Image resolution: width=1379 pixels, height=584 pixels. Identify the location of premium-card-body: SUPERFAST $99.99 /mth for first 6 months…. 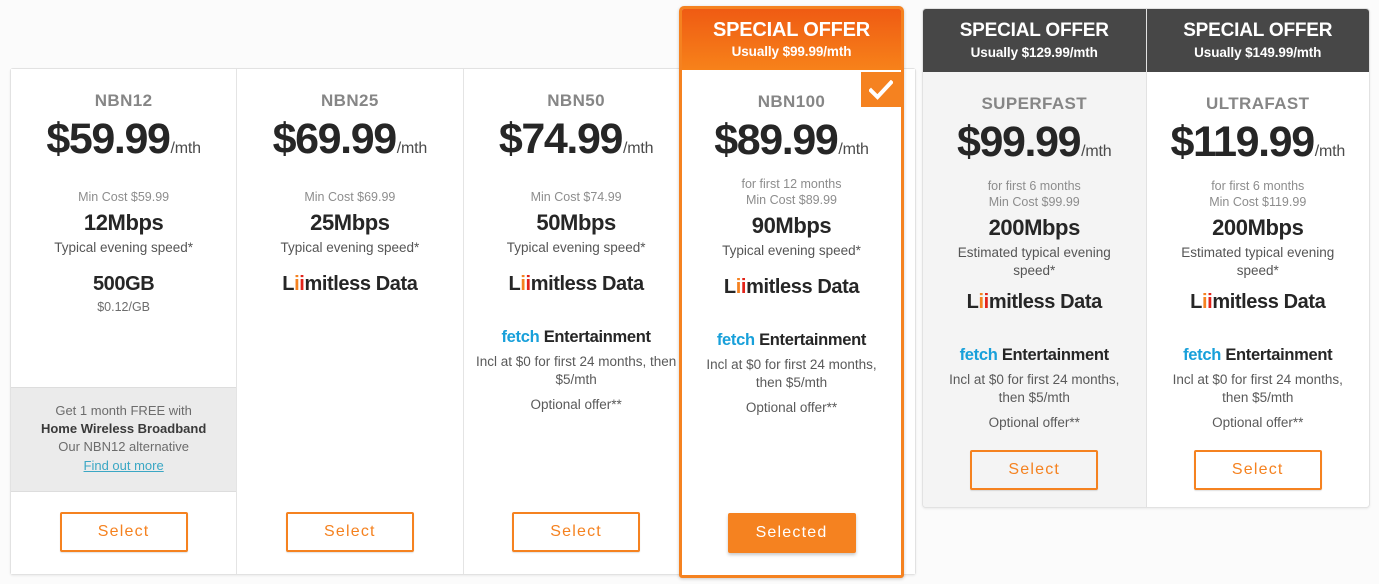
(1034, 289).